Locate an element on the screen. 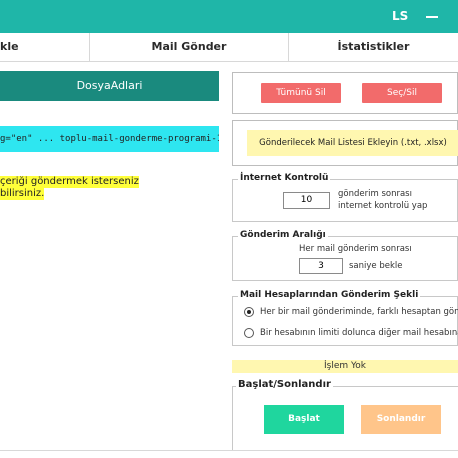 The width and height of the screenshot is (458, 458). start-button: Başlat is located at coordinates (304, 419).